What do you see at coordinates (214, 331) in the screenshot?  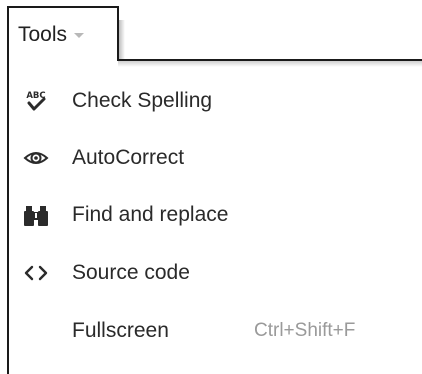 I see `menu-item-fullscreen: Fullscreen Ctrl+Shift+F` at bounding box center [214, 331].